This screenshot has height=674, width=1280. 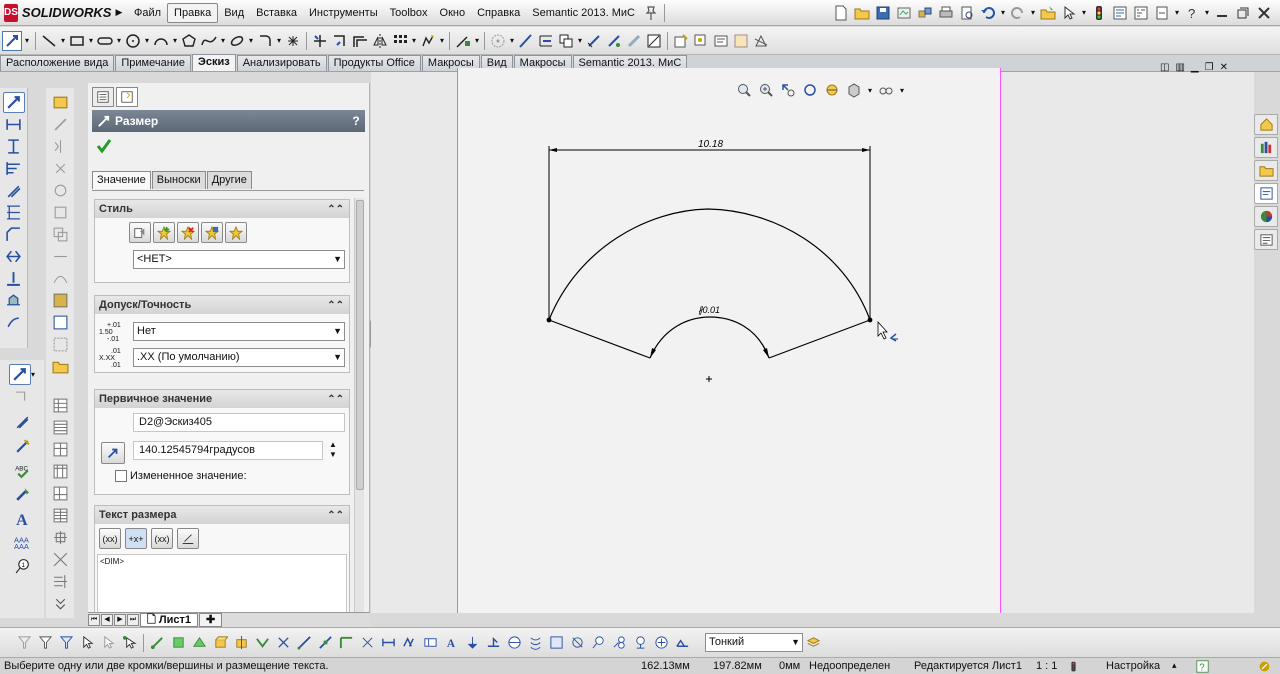 What do you see at coordinates (241, 643) in the screenshot?
I see `filter-axes-icon` at bounding box center [241, 643].